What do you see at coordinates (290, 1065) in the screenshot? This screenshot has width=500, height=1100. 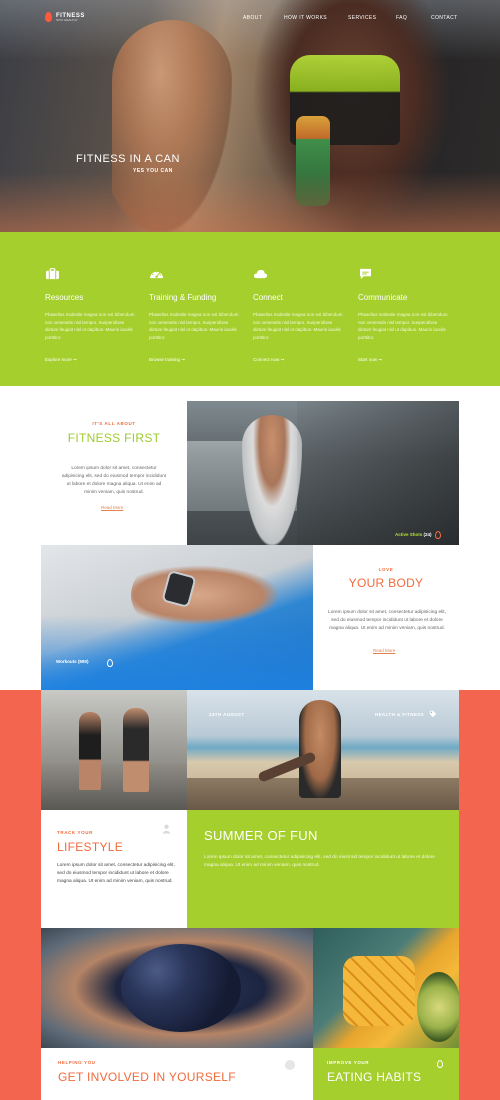 I see `circle-icon` at bounding box center [290, 1065].